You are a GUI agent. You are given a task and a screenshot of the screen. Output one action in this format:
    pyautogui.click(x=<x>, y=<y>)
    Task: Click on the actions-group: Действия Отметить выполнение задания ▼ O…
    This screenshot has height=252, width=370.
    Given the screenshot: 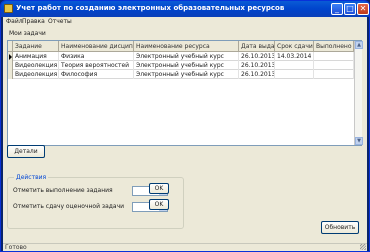 What is the action you would take?
    pyautogui.click(x=95, y=201)
    